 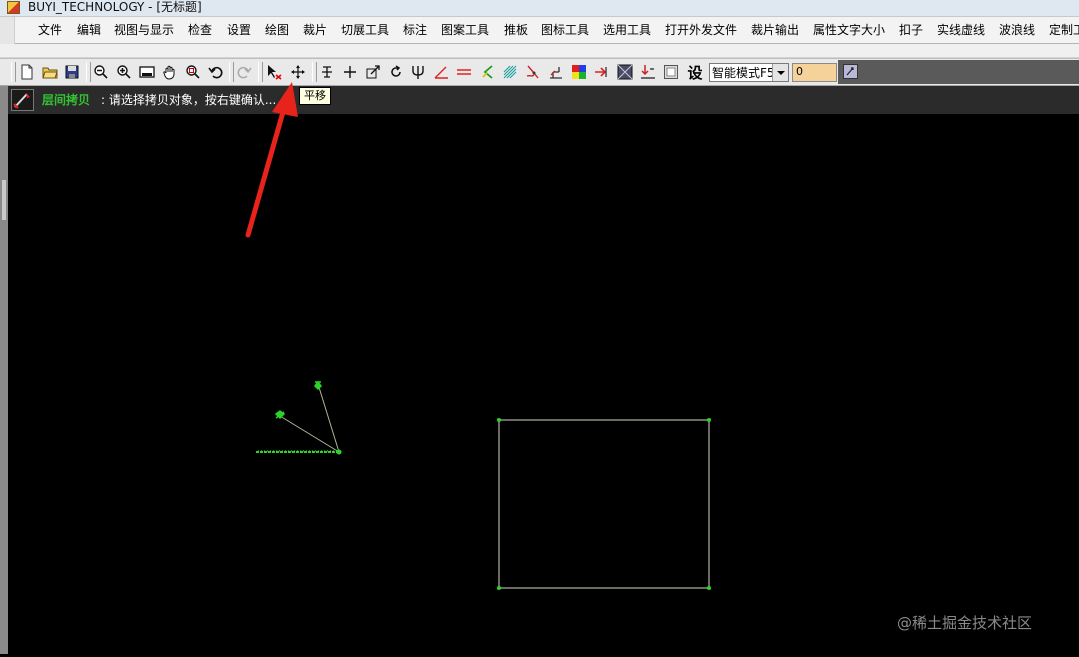 What do you see at coordinates (533, 72) in the screenshot?
I see `seam-icon` at bounding box center [533, 72].